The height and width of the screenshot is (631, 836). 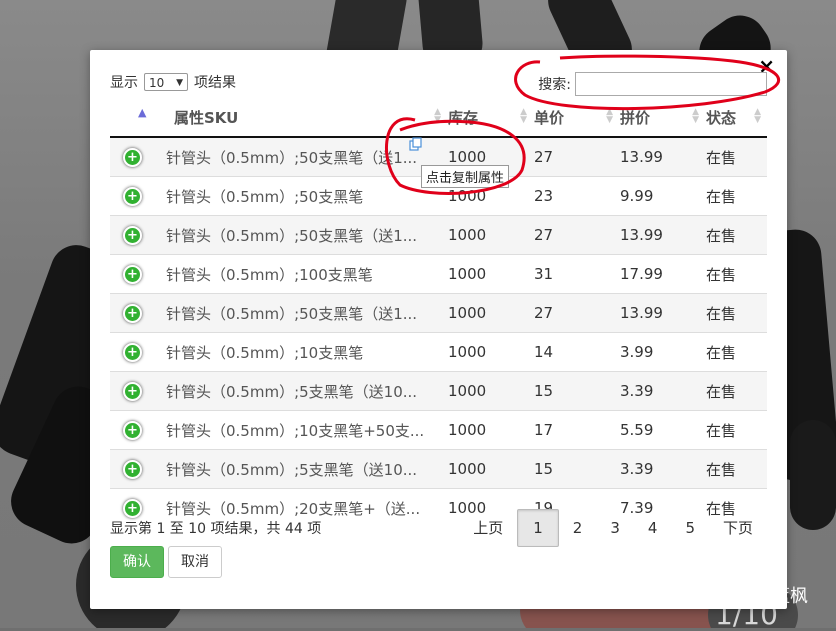 What do you see at coordinates (137, 562) in the screenshot?
I see `confirm-button: 确认` at bounding box center [137, 562].